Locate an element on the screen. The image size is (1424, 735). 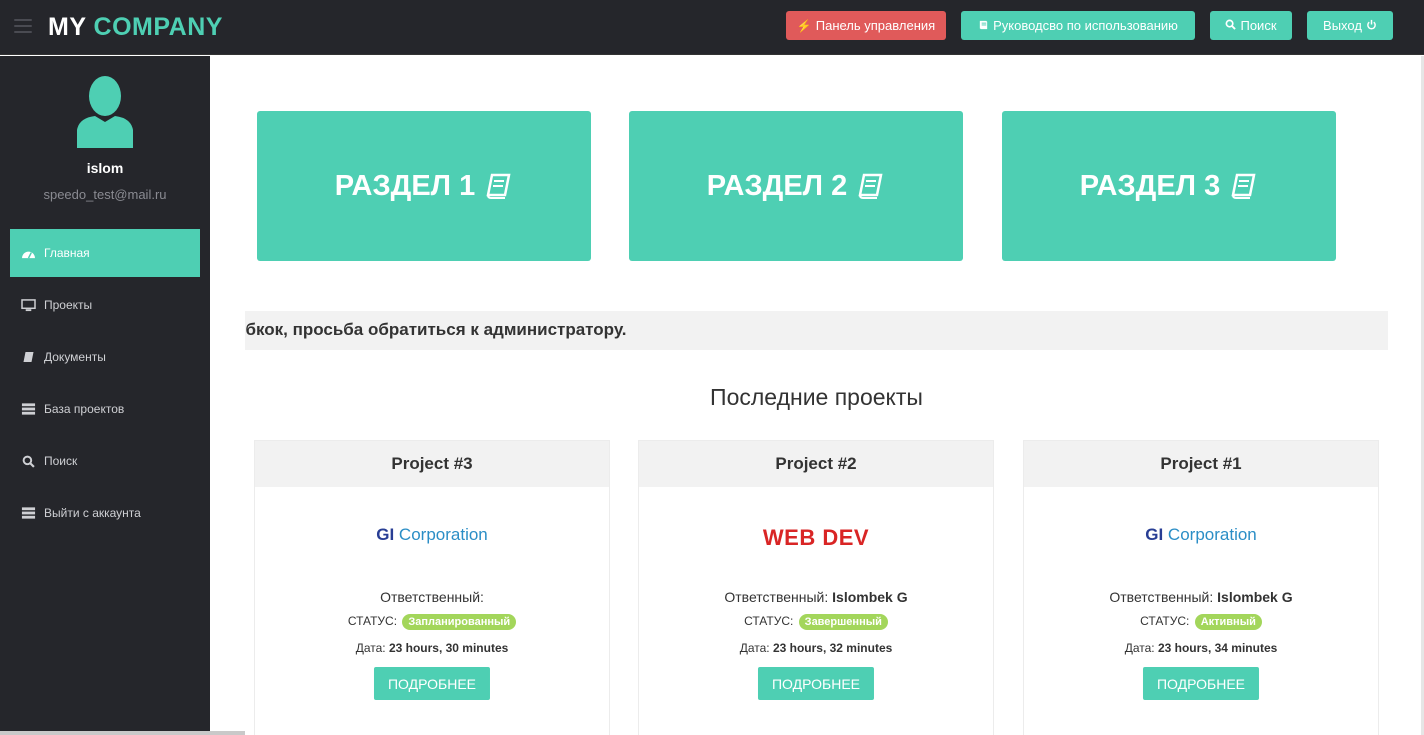
responsible: Ответственный: is located at coordinates (432, 597).